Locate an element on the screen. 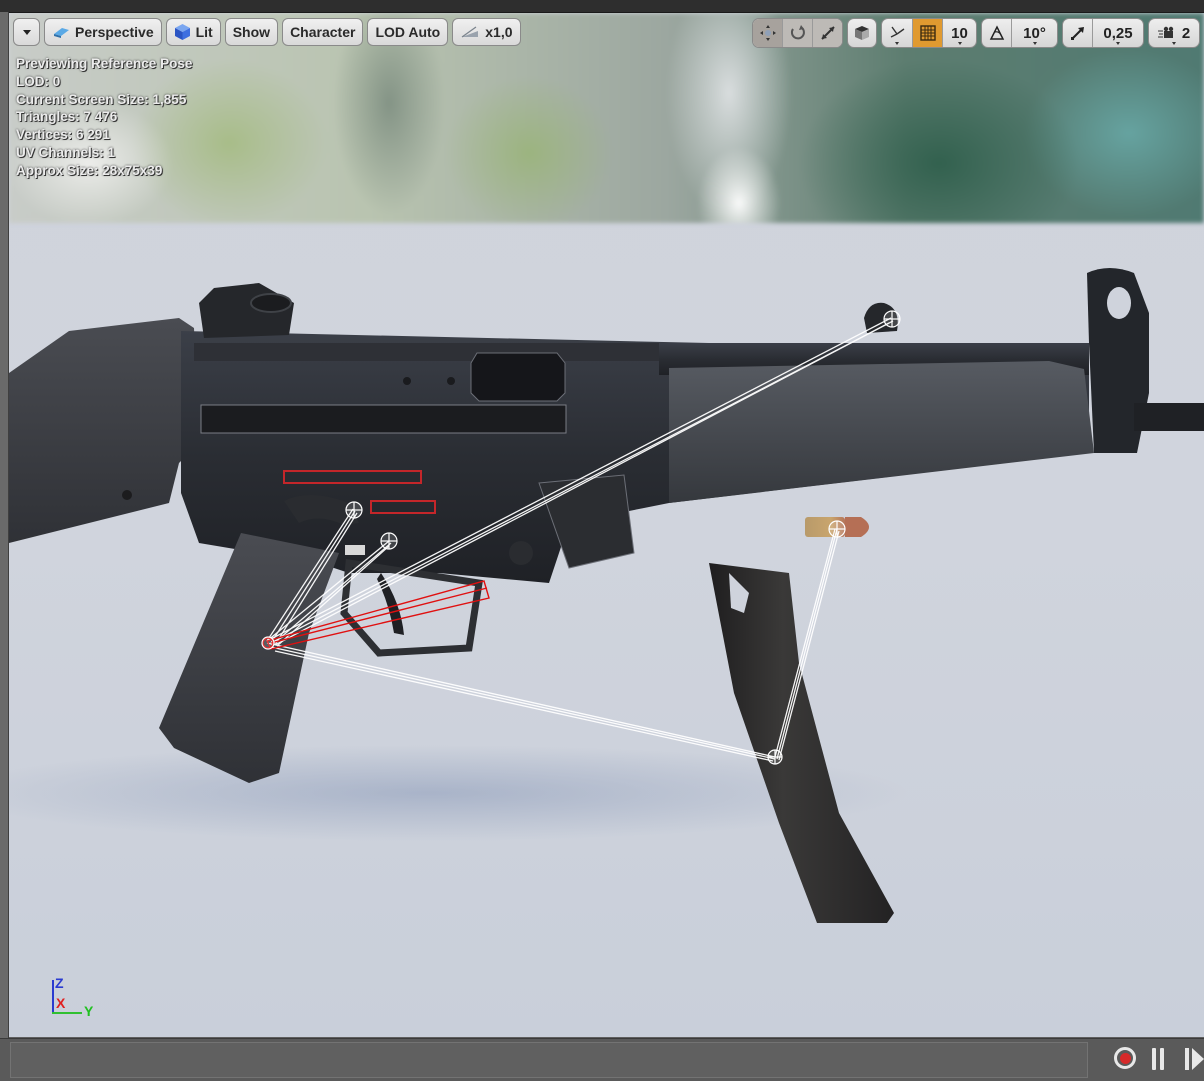 The image size is (1204, 1081). stock-pin is located at coordinates (127, 495).